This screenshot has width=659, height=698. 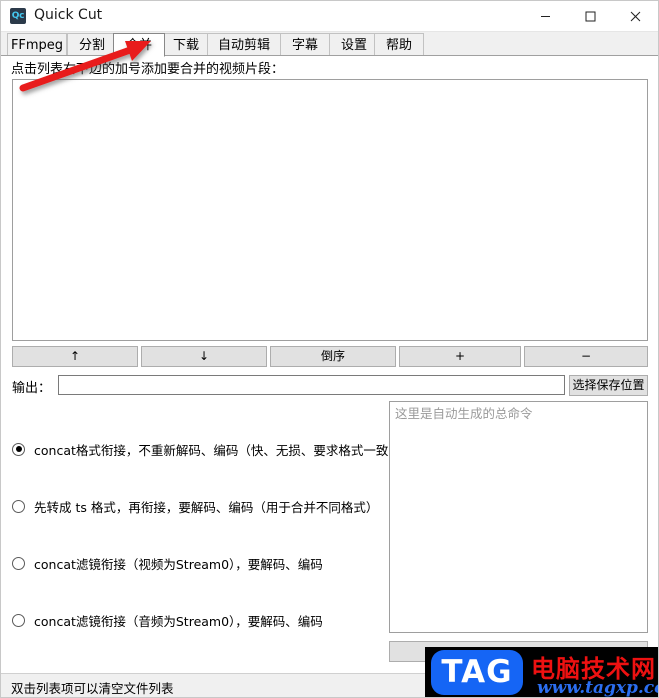 I want to click on list-button-4: −, so click(x=586, y=356).